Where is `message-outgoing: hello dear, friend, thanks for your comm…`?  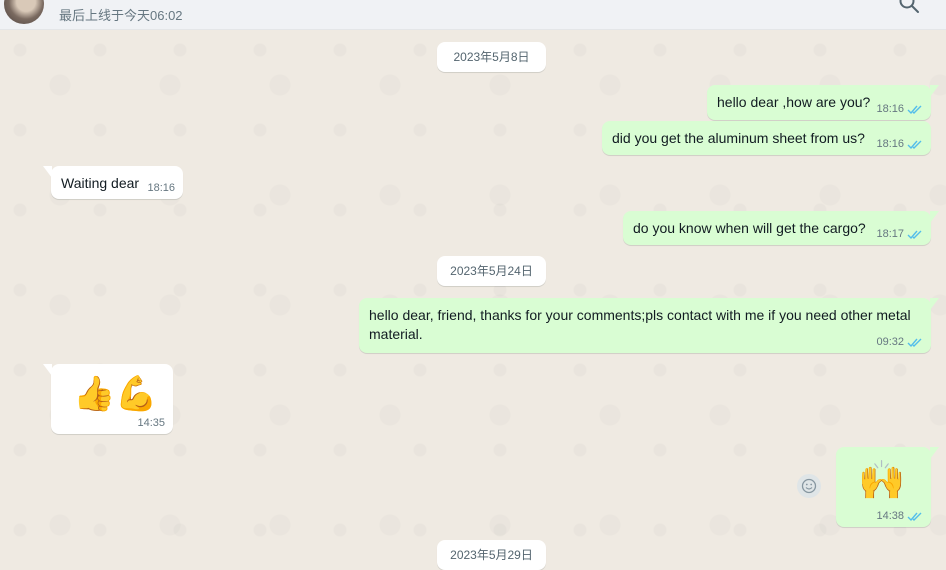 message-outgoing: hello dear, friend, thanks for your comm… is located at coordinates (649, 325).